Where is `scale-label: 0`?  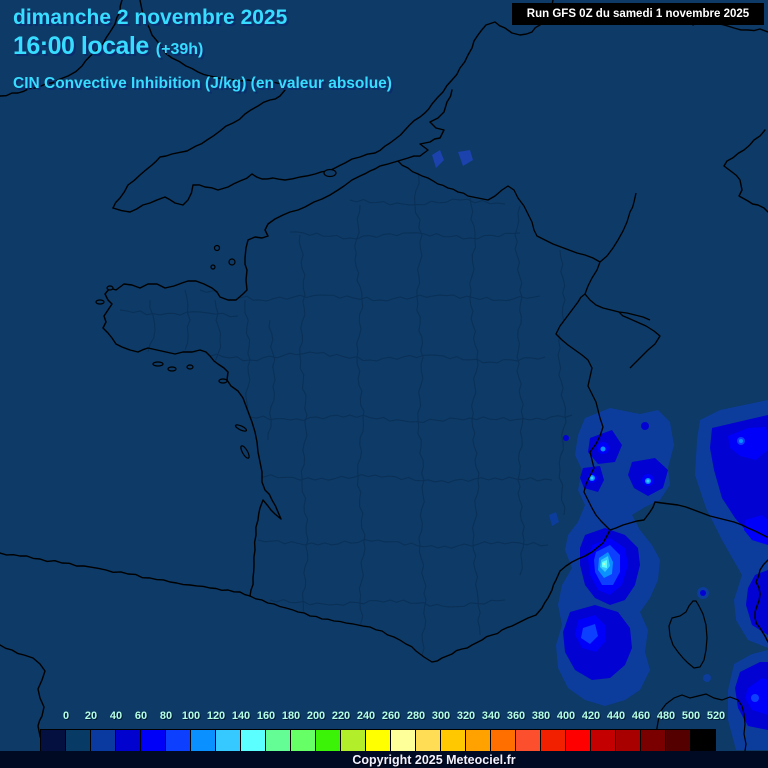 scale-label: 0 is located at coordinates (66, 716).